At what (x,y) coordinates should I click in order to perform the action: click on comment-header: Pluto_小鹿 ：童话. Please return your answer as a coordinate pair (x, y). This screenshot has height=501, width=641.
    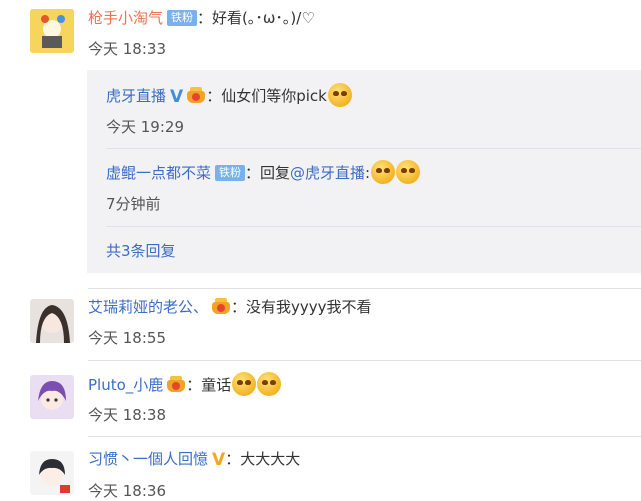
    Looking at the image, I should click on (185, 384).